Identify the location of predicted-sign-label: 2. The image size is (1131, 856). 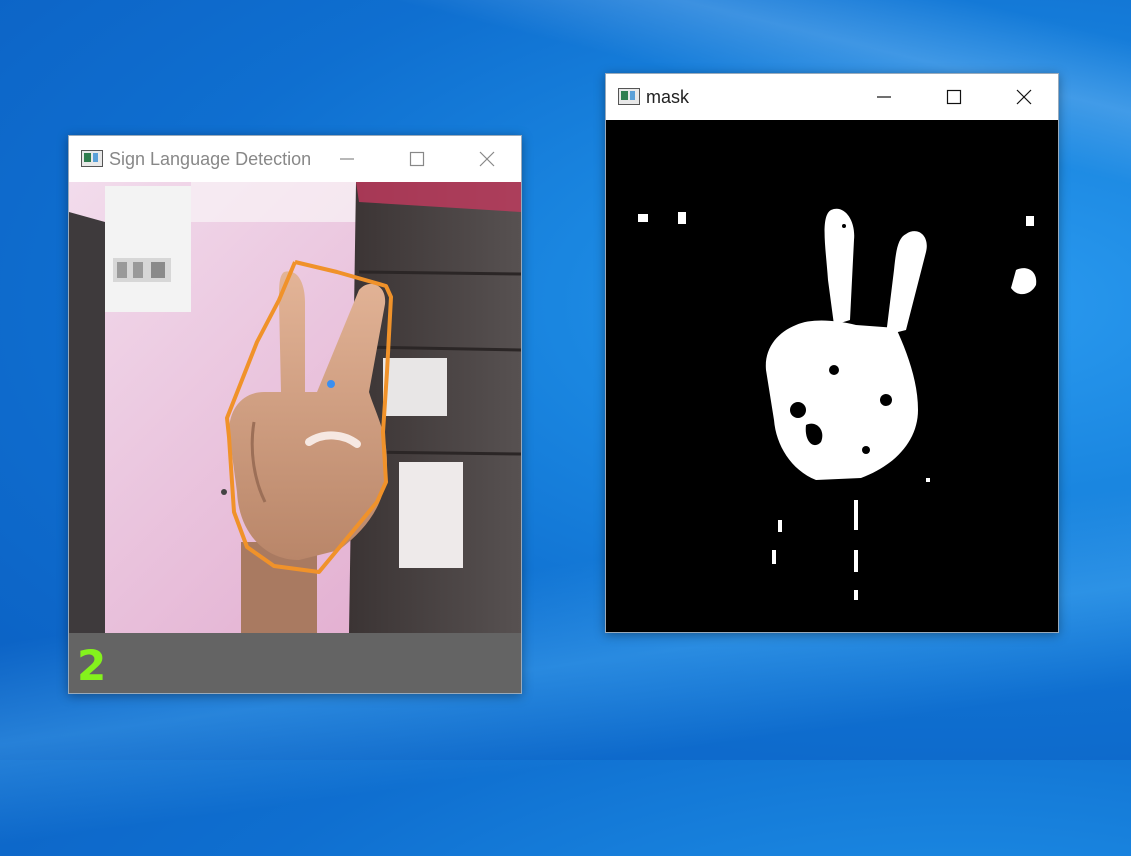
(92, 665).